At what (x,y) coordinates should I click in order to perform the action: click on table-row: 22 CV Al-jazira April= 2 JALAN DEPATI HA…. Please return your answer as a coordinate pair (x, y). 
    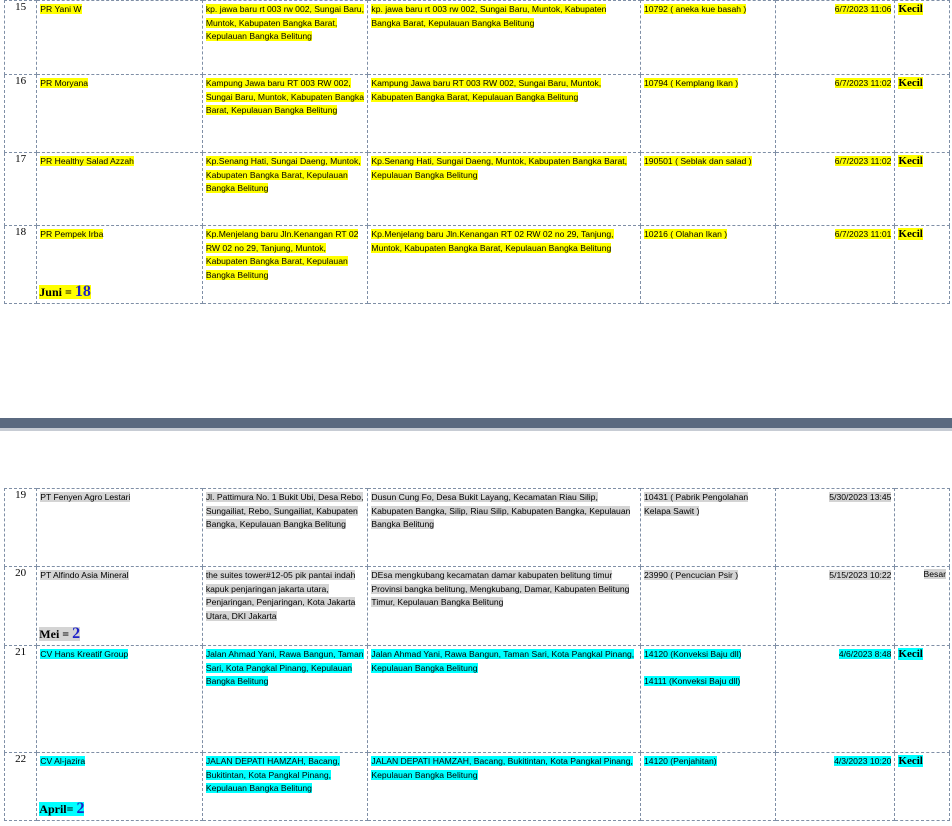
    Looking at the image, I should click on (476, 786).